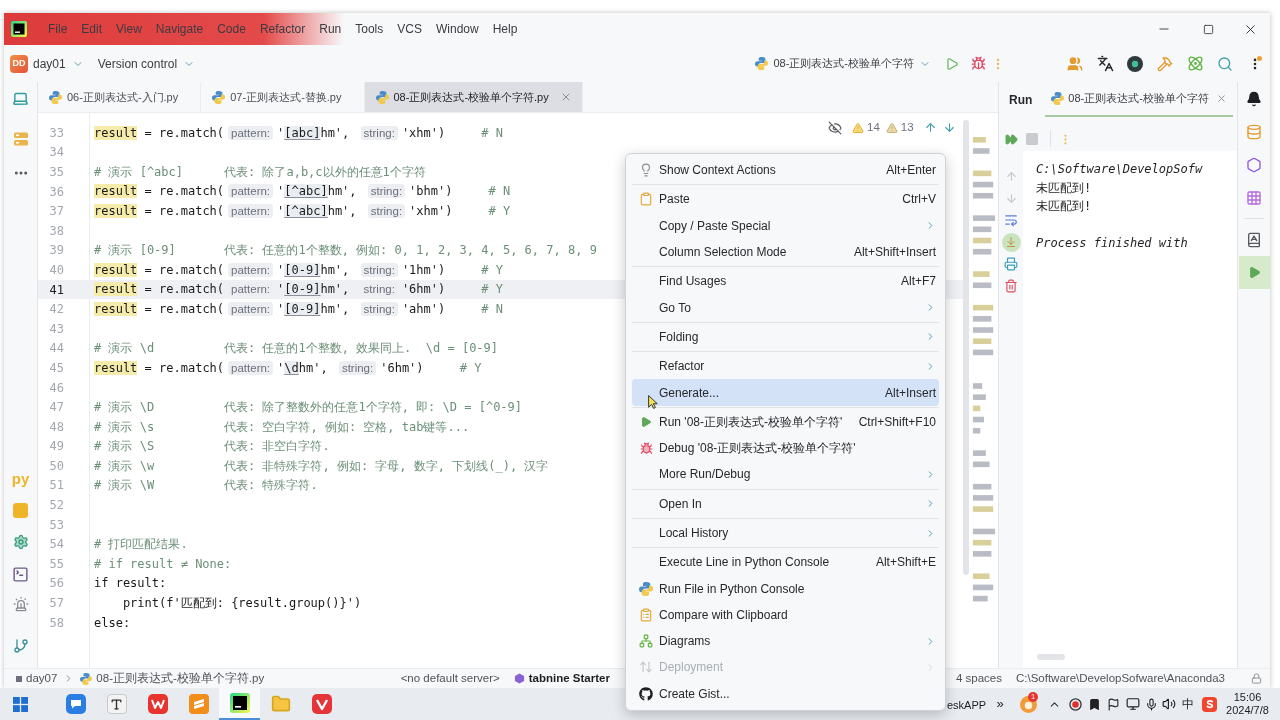 This screenshot has height=720, width=1280. I want to click on line-number: 42, so click(56, 310).